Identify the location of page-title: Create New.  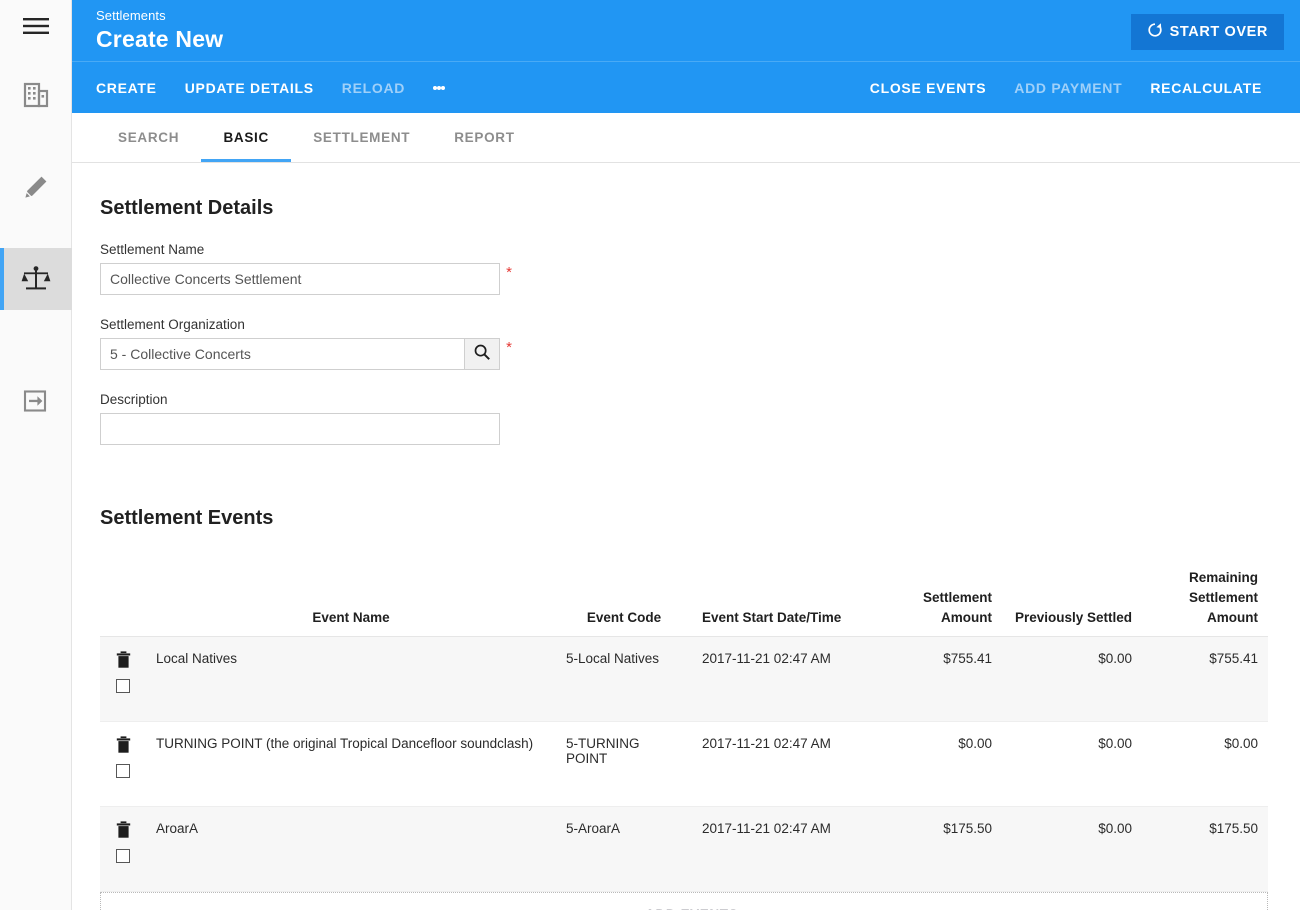
(160, 39).